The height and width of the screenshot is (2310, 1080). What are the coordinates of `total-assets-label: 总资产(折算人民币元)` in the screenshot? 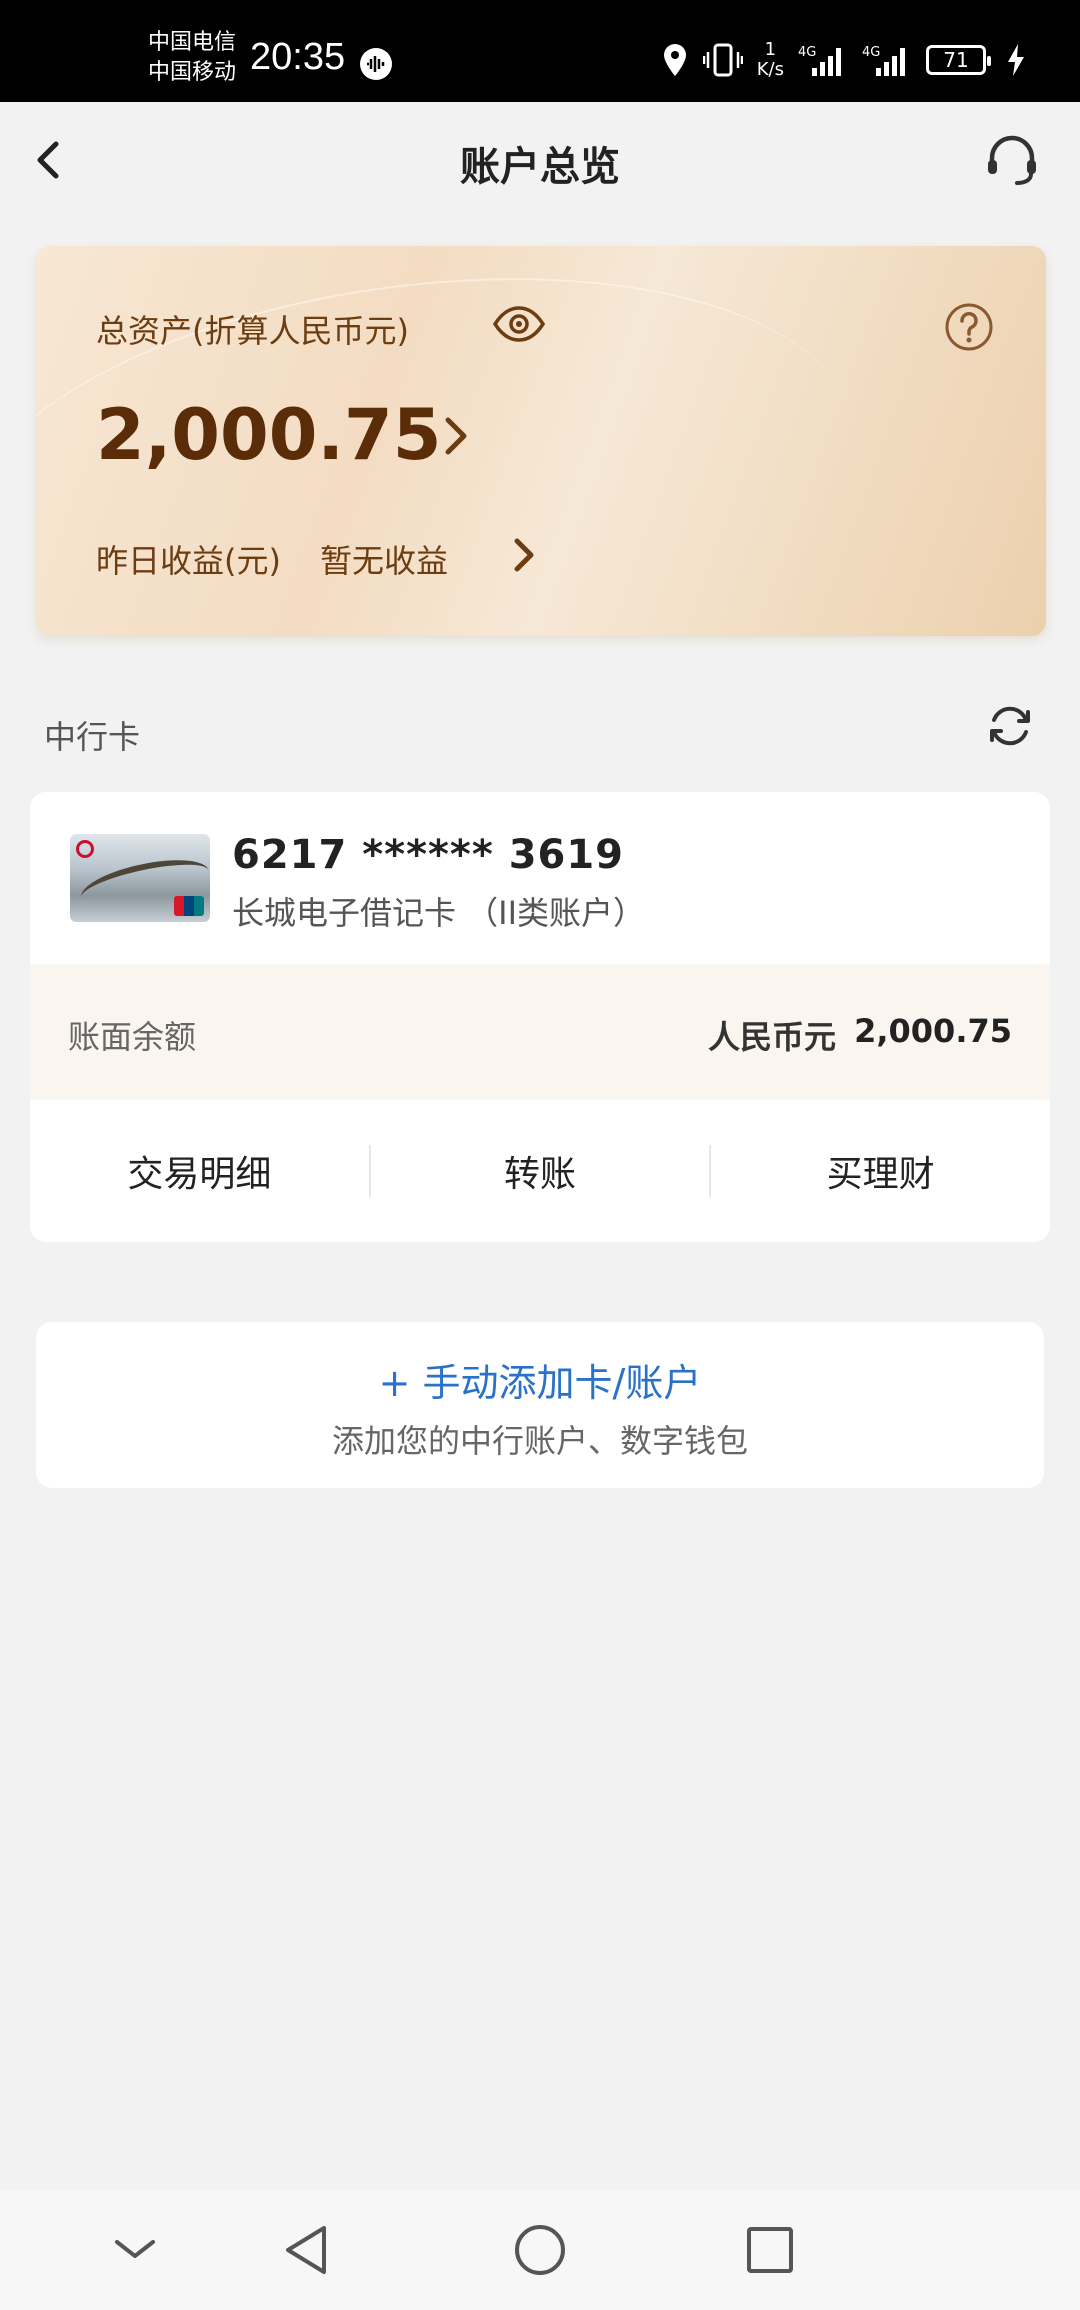 It's located at (252, 331).